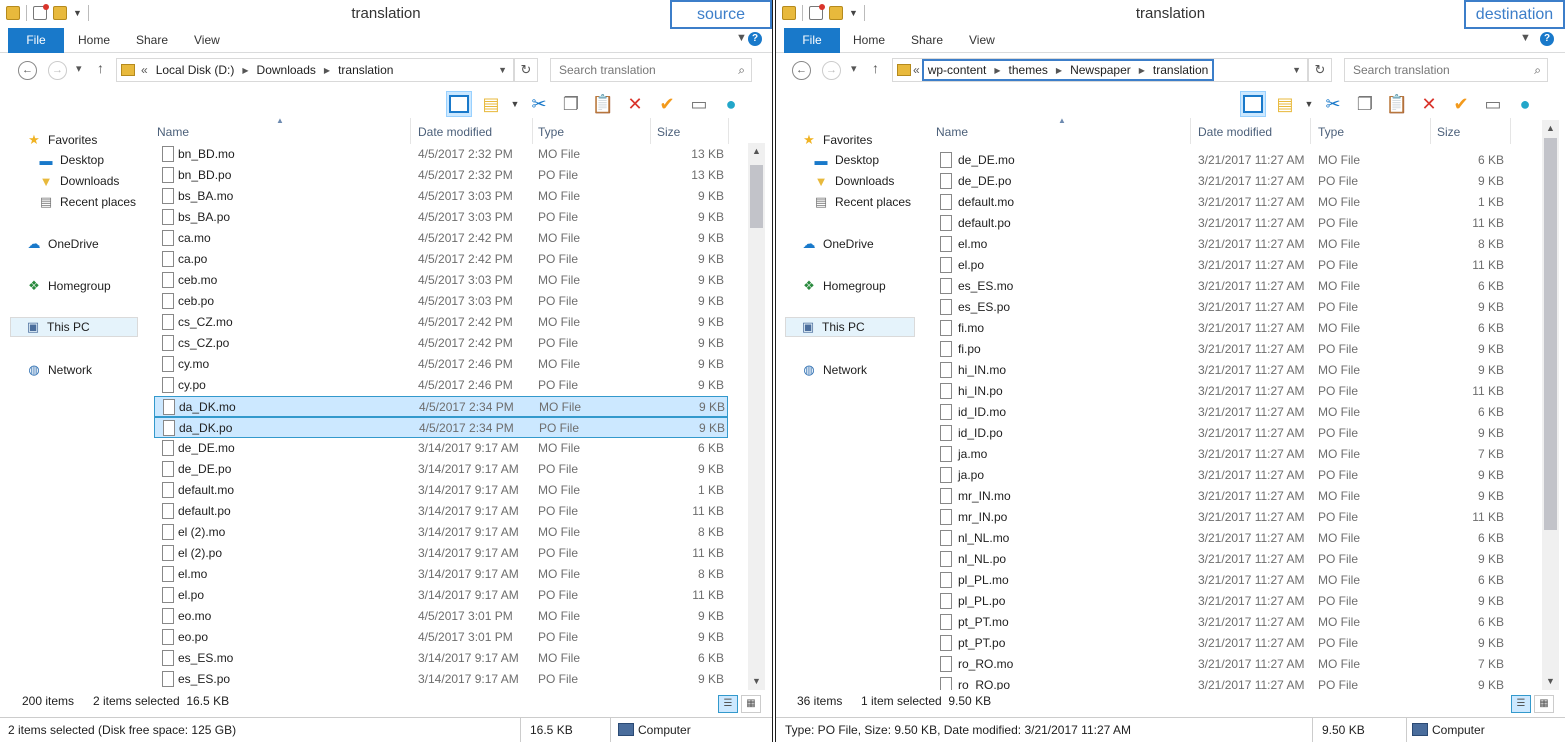 The image size is (1565, 742). I want to click on tab-view: View, so click(982, 40).